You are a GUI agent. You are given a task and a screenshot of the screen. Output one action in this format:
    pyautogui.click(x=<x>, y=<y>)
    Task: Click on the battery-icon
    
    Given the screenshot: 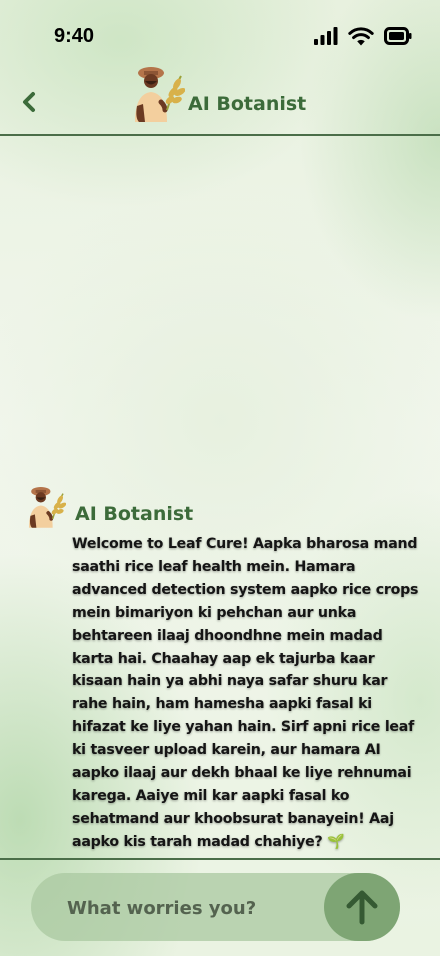 What is the action you would take?
    pyautogui.click(x=398, y=36)
    